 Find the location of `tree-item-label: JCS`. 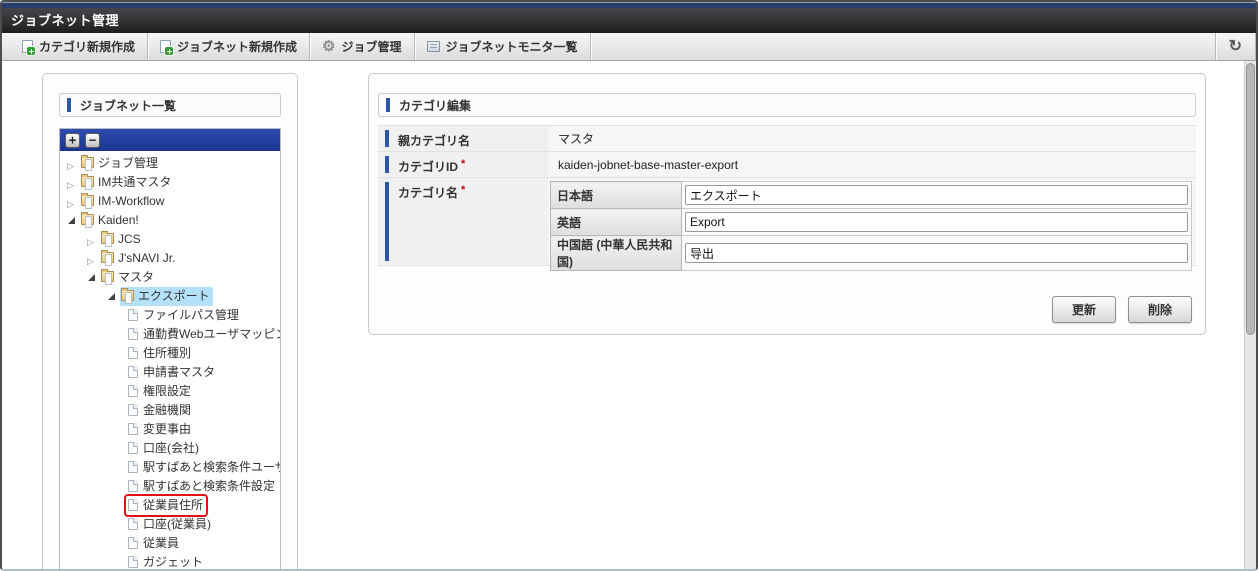

tree-item-label: JCS is located at coordinates (129, 239).